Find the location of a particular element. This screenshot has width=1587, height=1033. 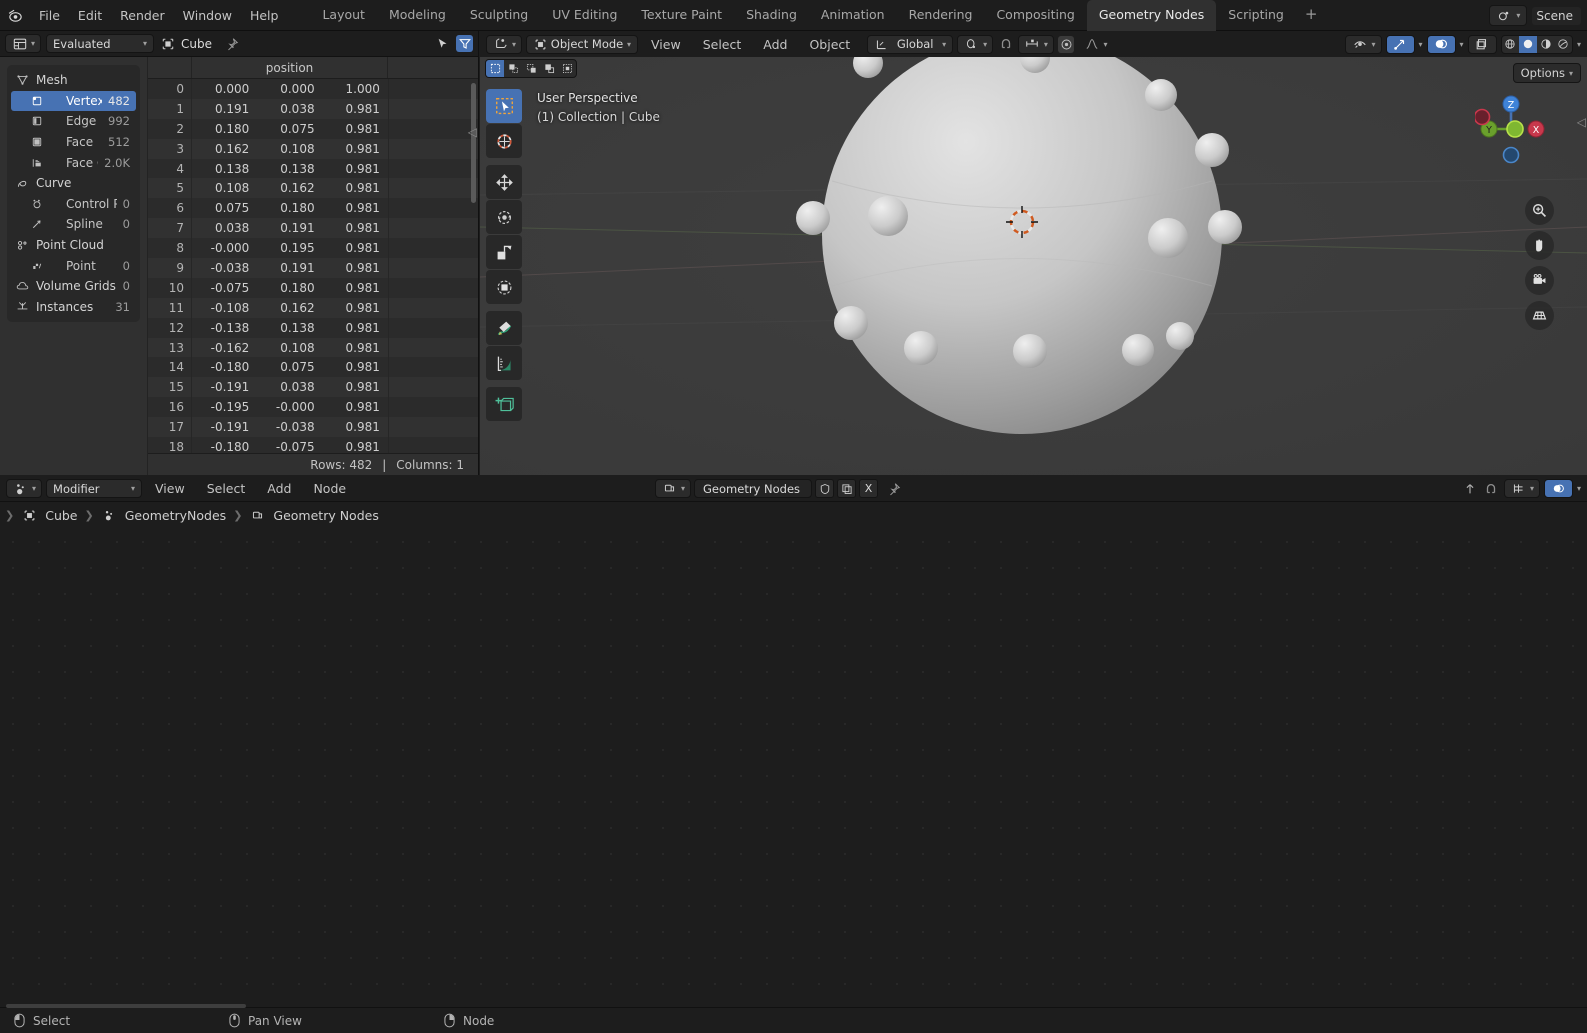

workspace-tab-geometry-nodes: Geometry Nodes is located at coordinates (1151, 15).